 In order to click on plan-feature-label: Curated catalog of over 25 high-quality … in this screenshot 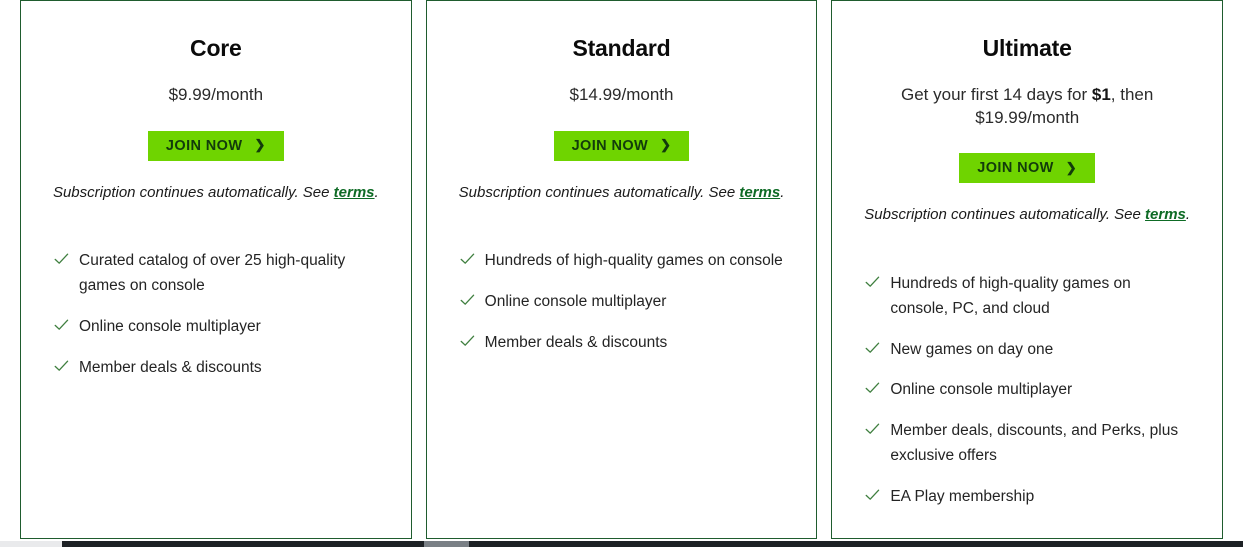, I will do `click(212, 273)`.